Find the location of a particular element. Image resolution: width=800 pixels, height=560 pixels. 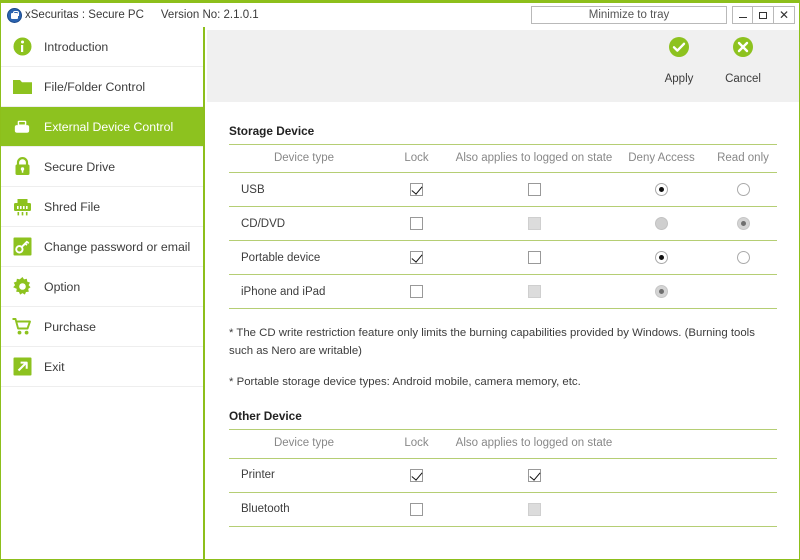

close-icon: ✕ is located at coordinates (784, 15).